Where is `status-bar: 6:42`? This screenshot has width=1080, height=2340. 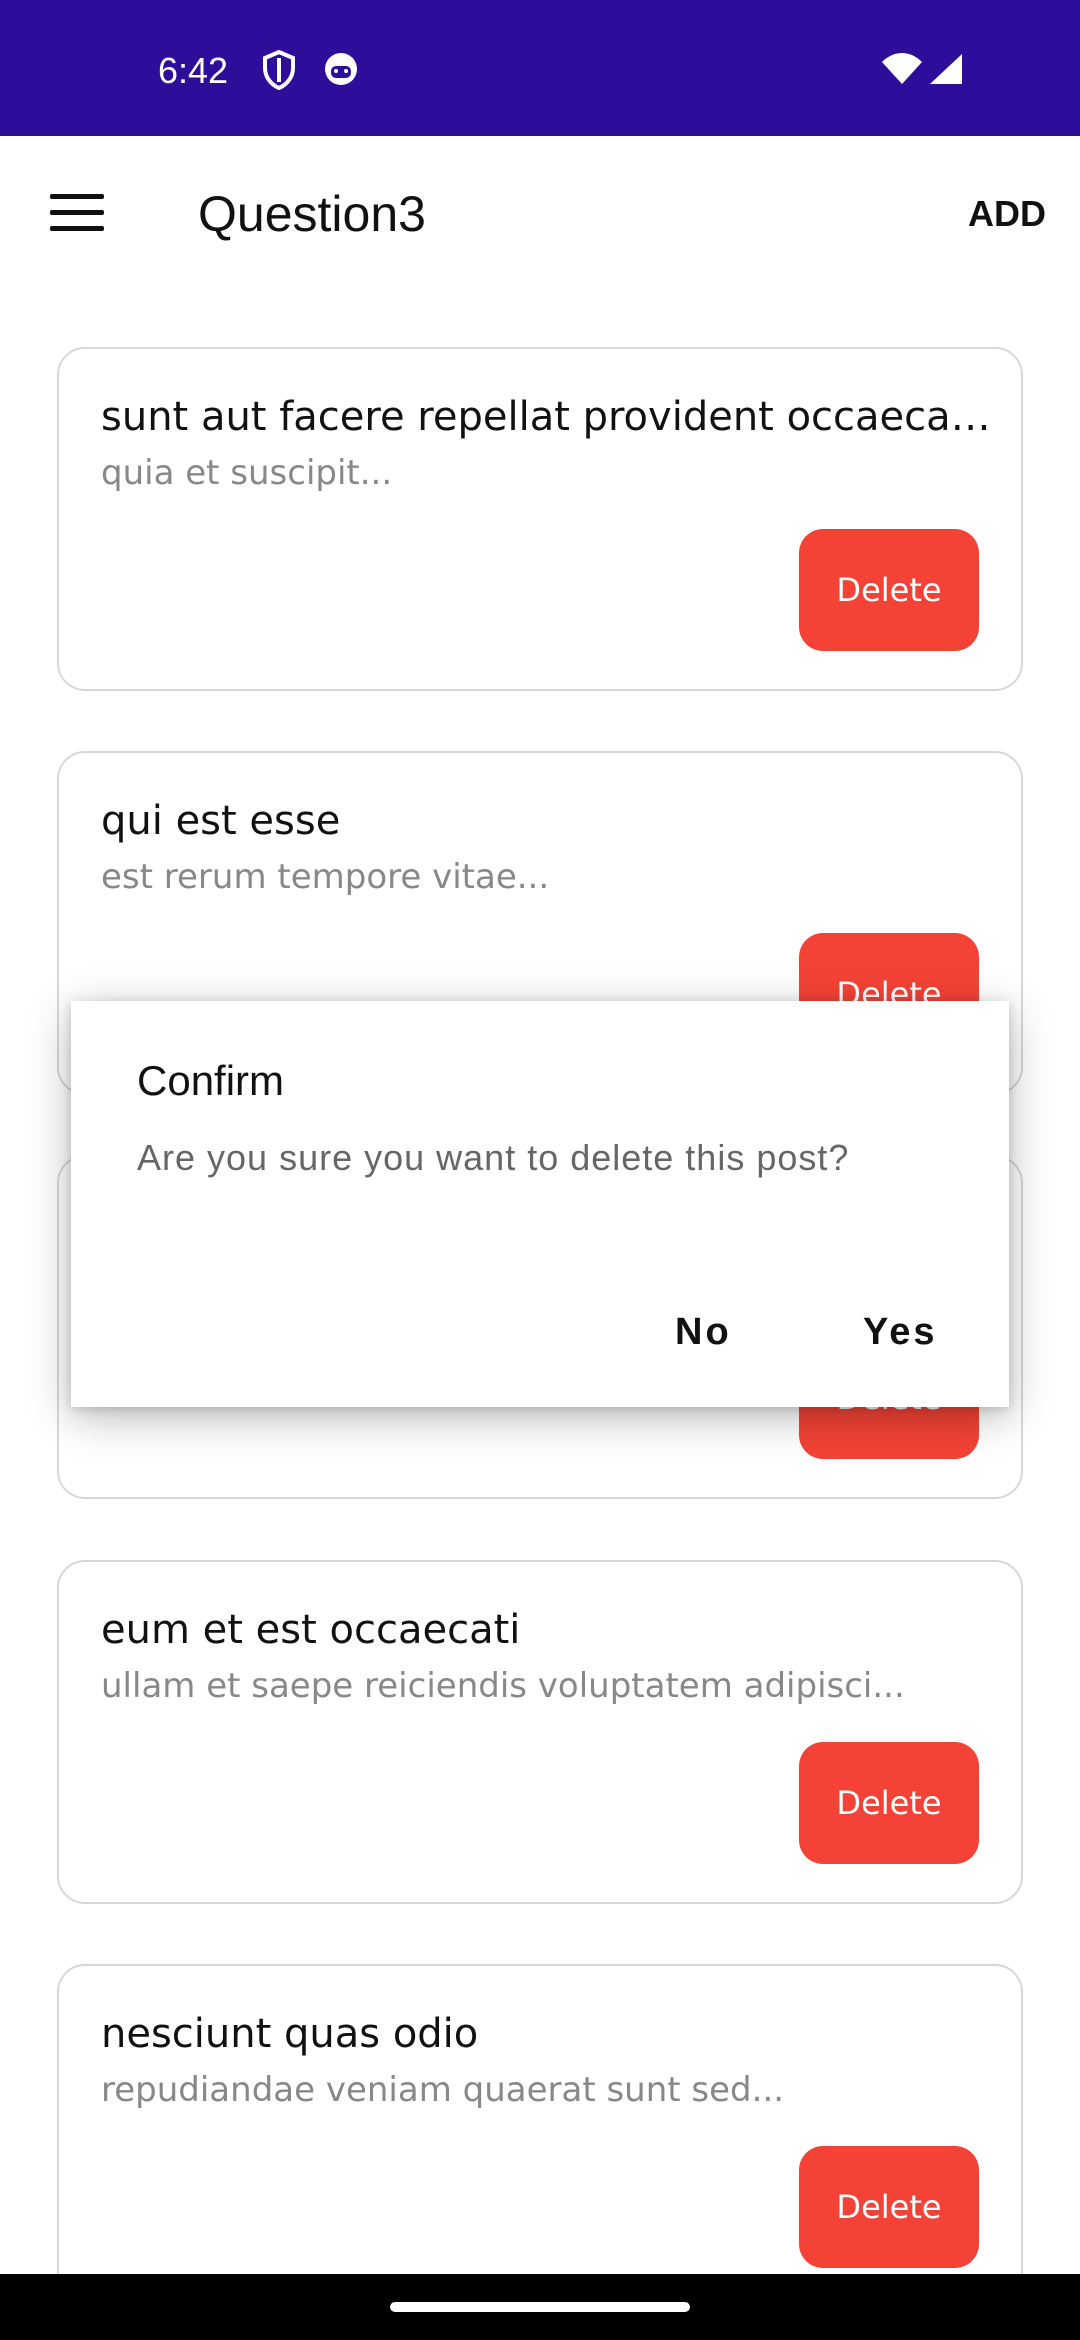
status-bar: 6:42 is located at coordinates (540, 68).